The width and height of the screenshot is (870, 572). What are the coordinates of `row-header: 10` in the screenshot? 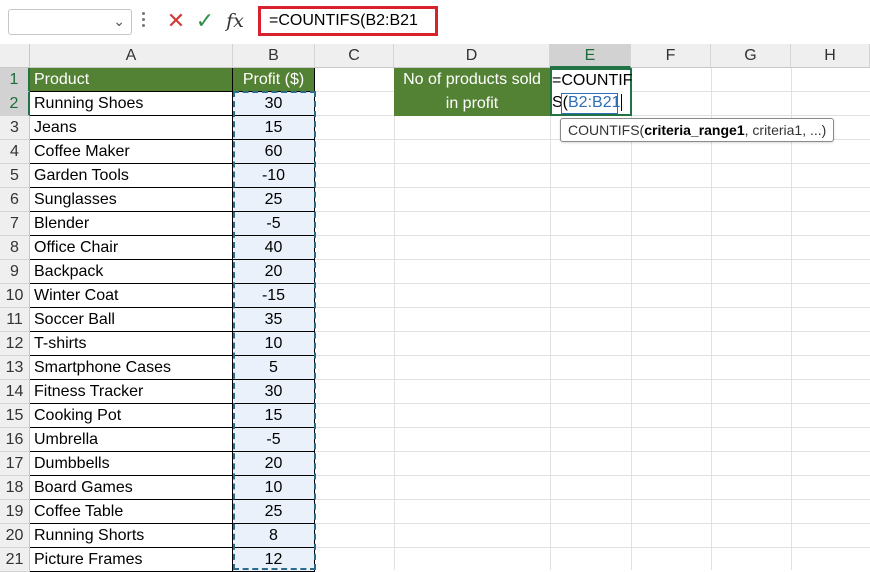 It's located at (15, 296).